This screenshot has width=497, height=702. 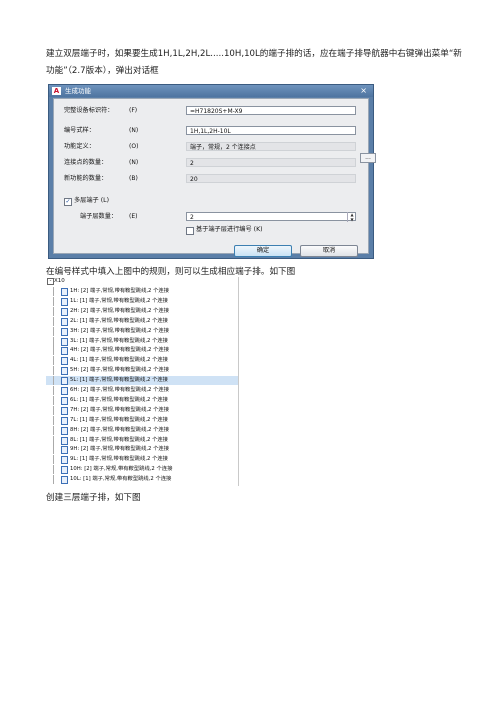 What do you see at coordinates (142, 470) in the screenshot?
I see `tree-row: 10H: [2] 端子,常规,带有鞍型跳线,2 个连接` at bounding box center [142, 470].